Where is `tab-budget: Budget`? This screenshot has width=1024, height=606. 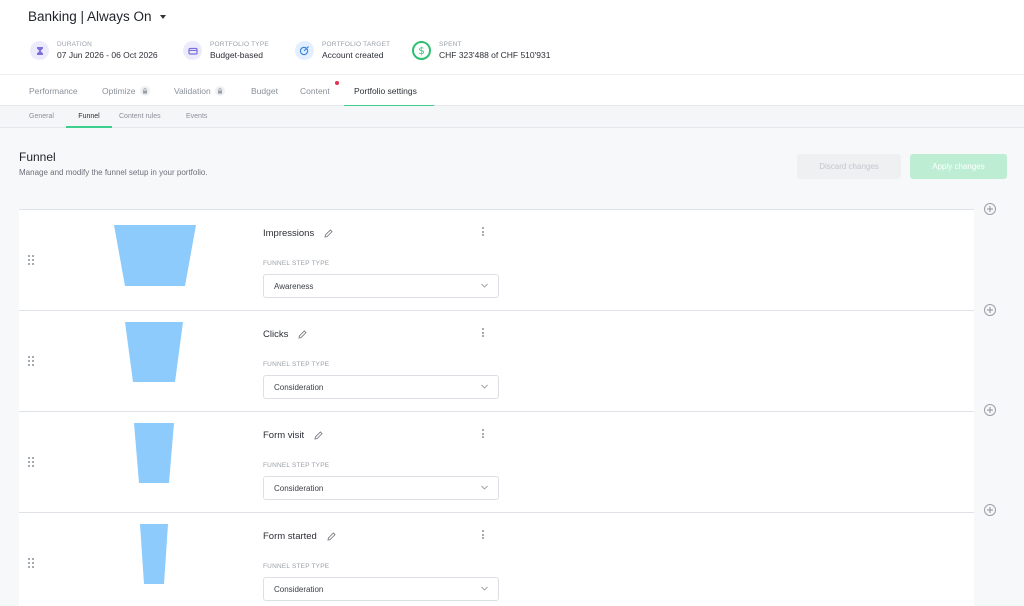 tab-budget: Budget is located at coordinates (264, 90).